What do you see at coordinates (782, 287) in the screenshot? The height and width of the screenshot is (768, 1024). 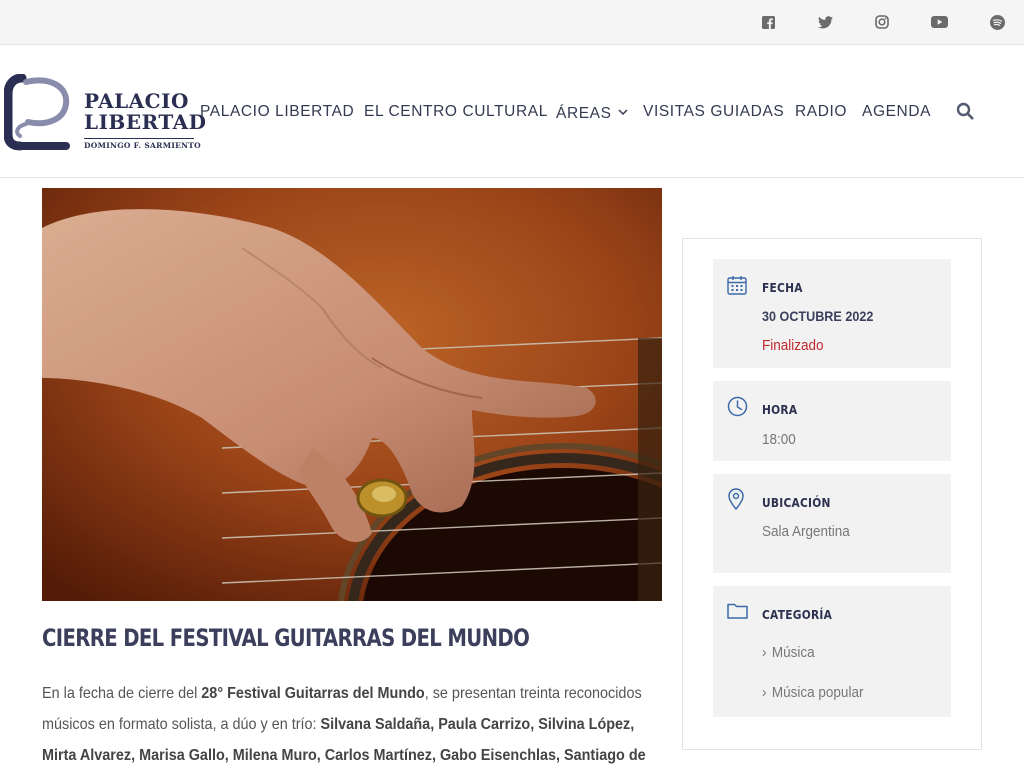 I see `fecha-label: FECHA` at bounding box center [782, 287].